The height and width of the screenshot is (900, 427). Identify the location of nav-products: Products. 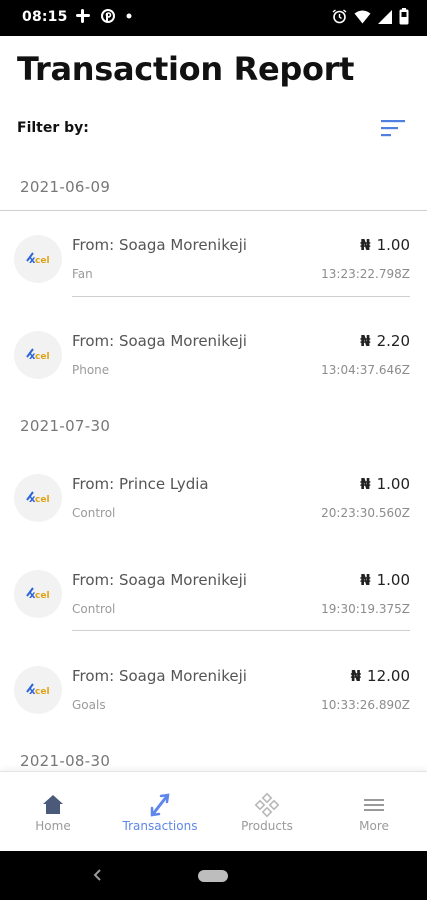
(267, 812).